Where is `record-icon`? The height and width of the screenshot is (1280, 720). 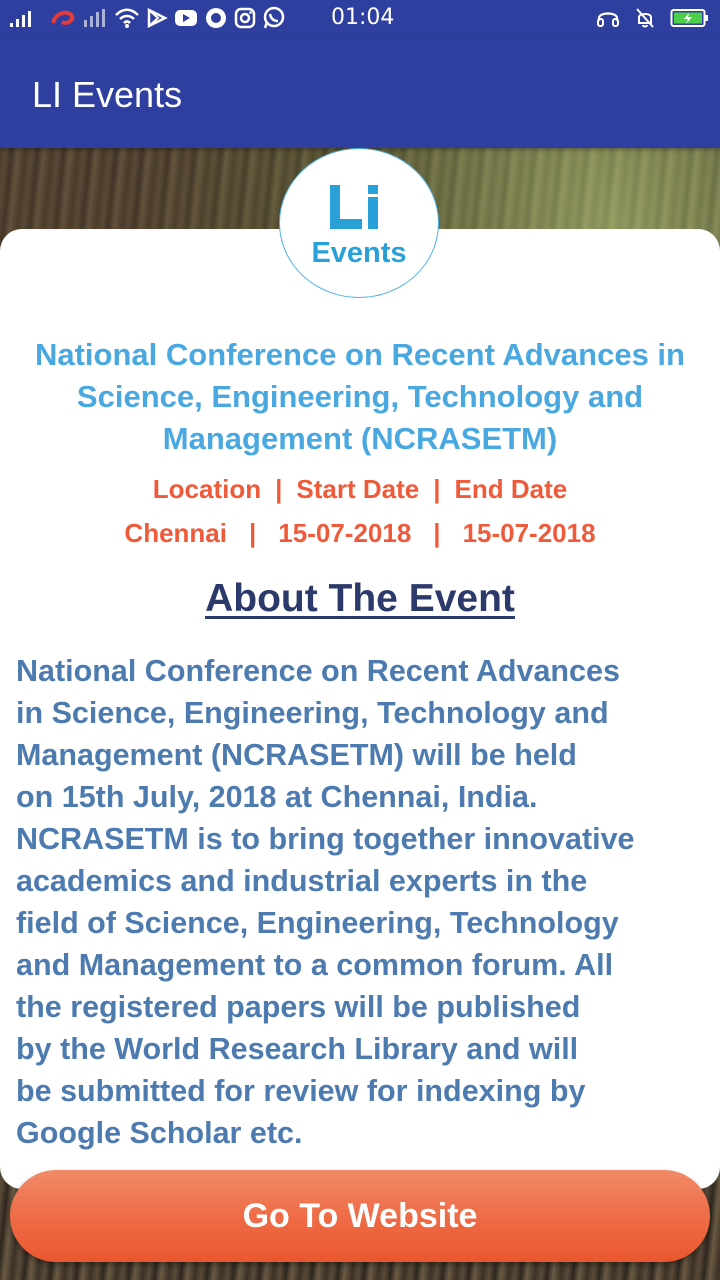 record-icon is located at coordinates (216, 18).